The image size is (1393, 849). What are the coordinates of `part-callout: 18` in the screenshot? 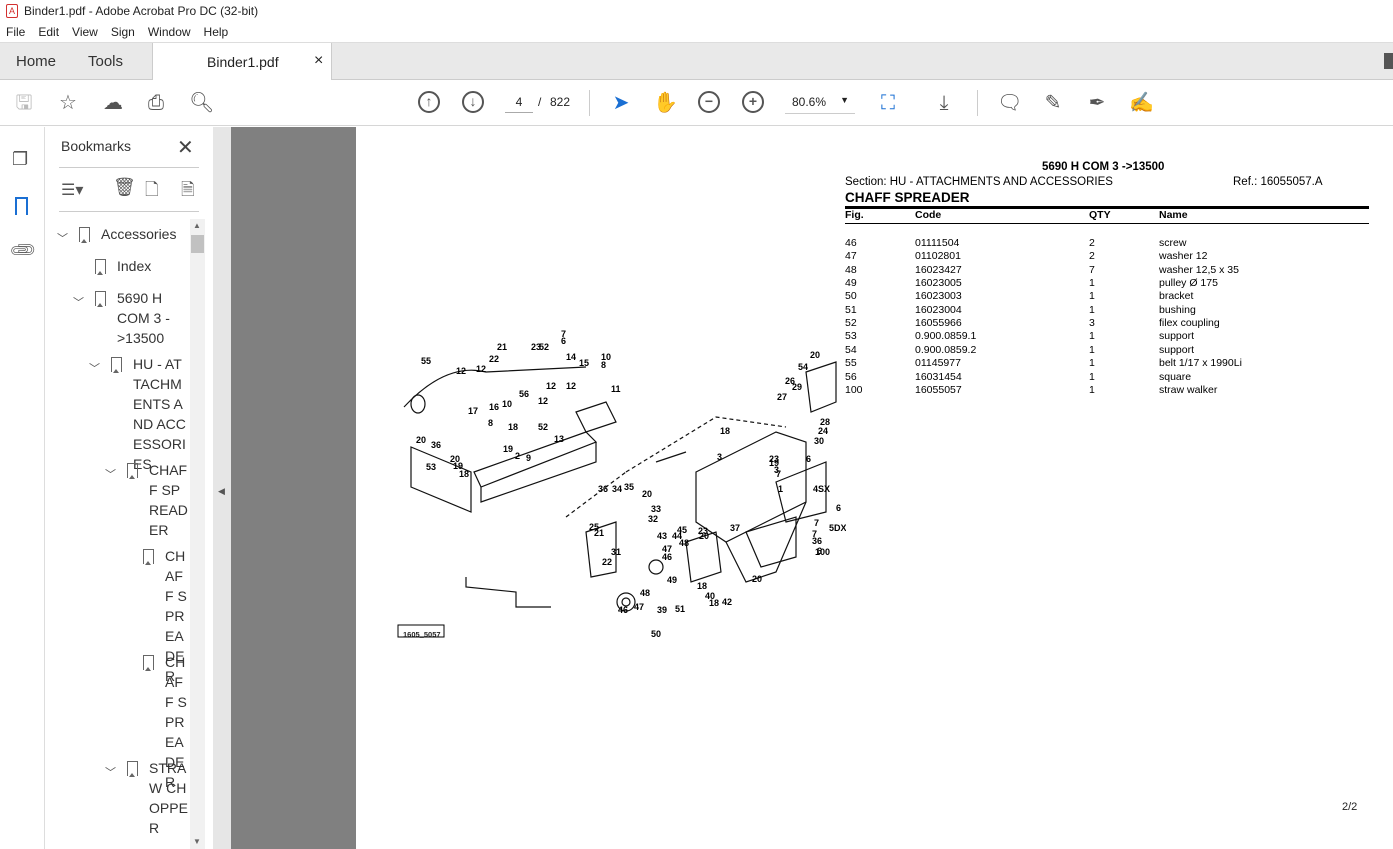 It's located at (464, 474).